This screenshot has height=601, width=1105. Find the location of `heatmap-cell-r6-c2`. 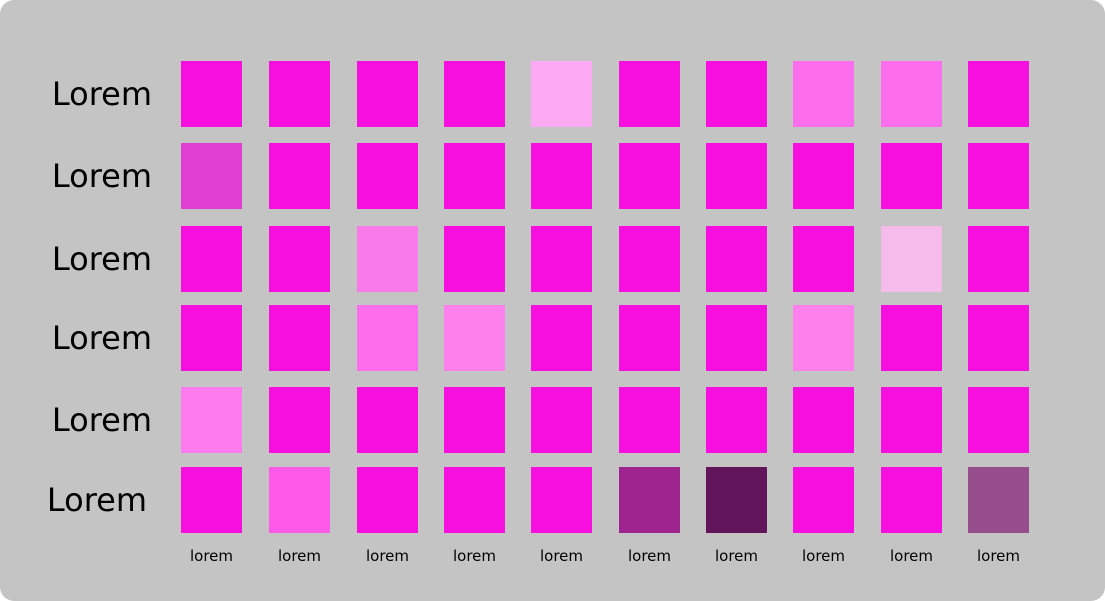

heatmap-cell-r6-c2 is located at coordinates (299, 500).